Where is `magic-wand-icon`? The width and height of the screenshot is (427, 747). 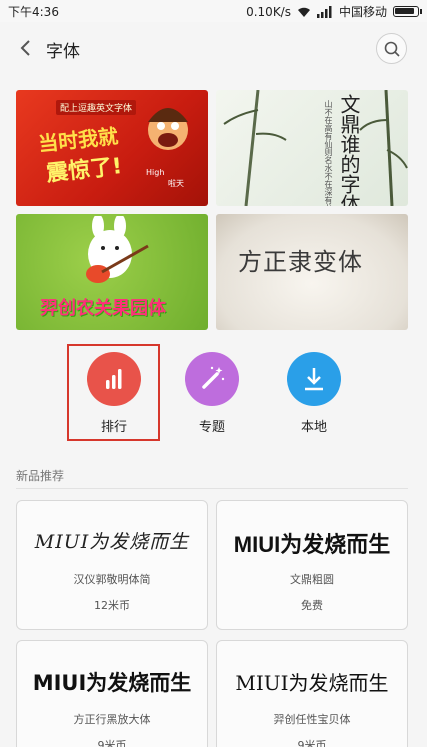 magic-wand-icon is located at coordinates (212, 379).